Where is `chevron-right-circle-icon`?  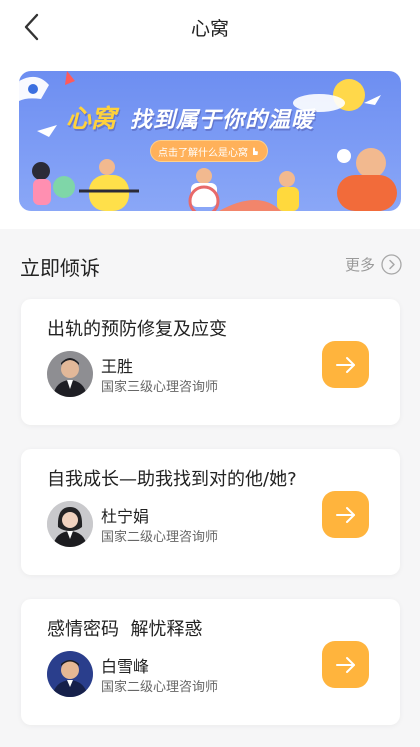 chevron-right-circle-icon is located at coordinates (391, 264).